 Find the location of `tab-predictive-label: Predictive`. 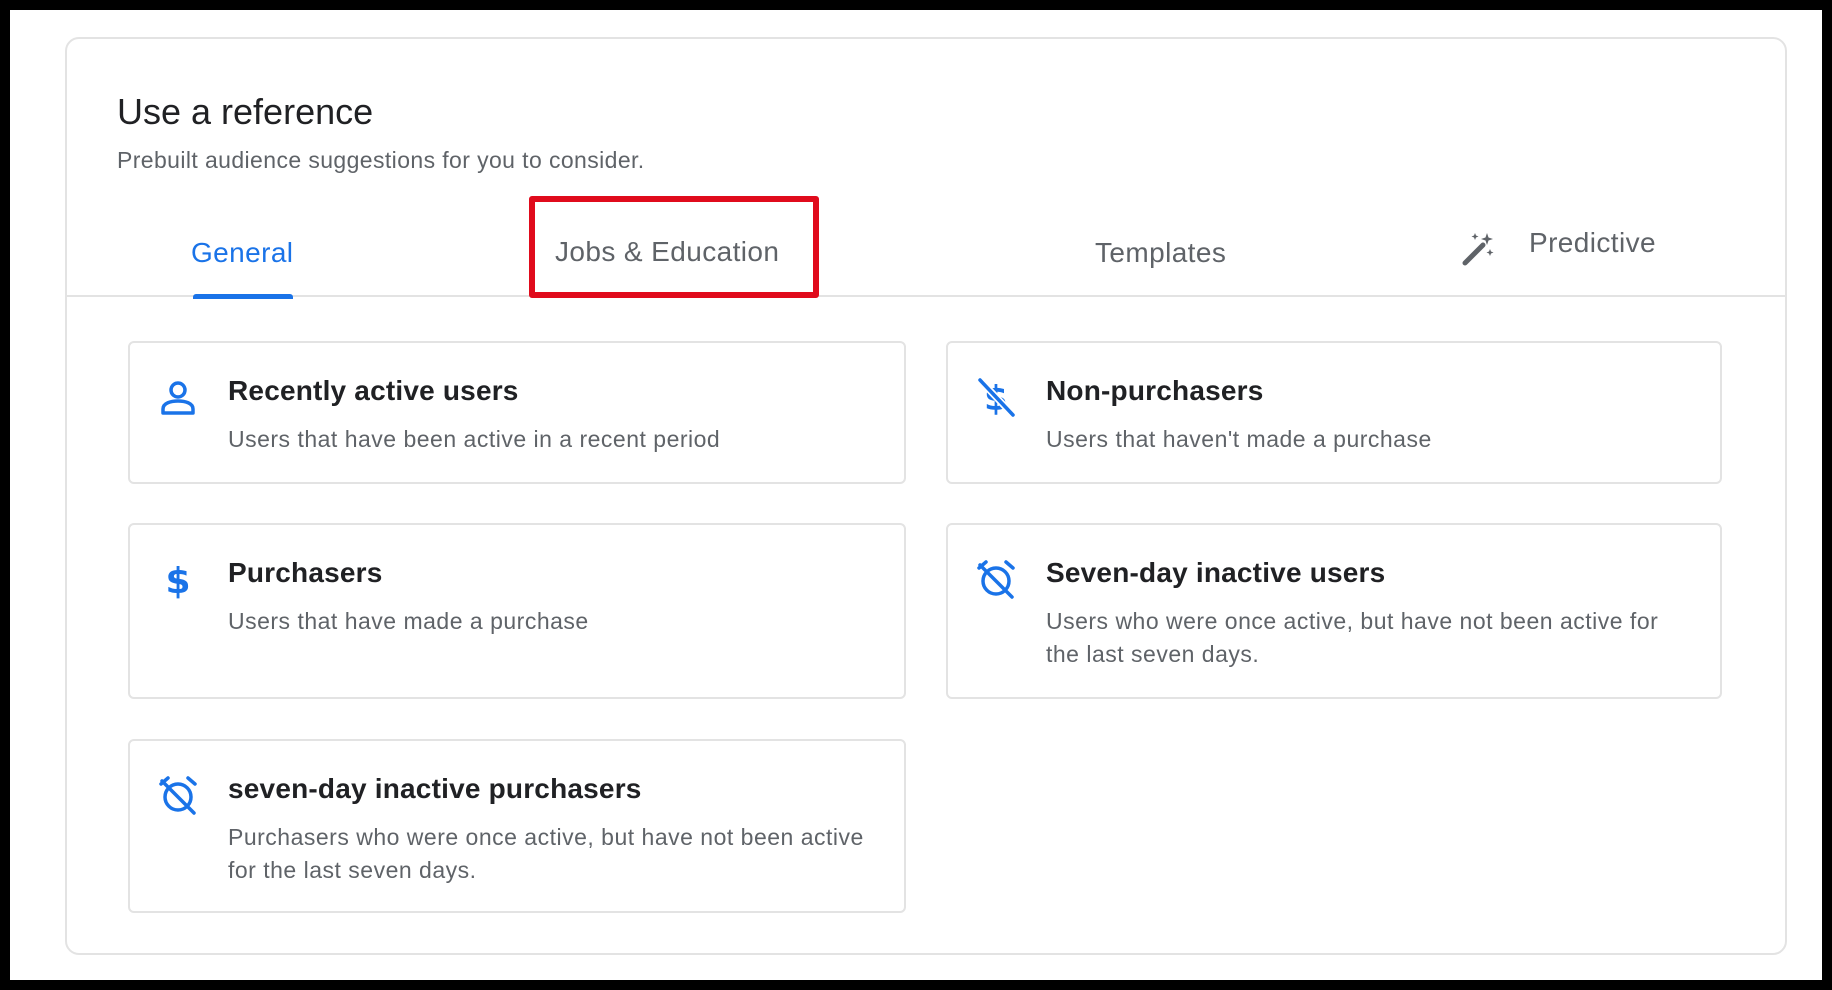

tab-predictive-label: Predictive is located at coordinates (1592, 242).